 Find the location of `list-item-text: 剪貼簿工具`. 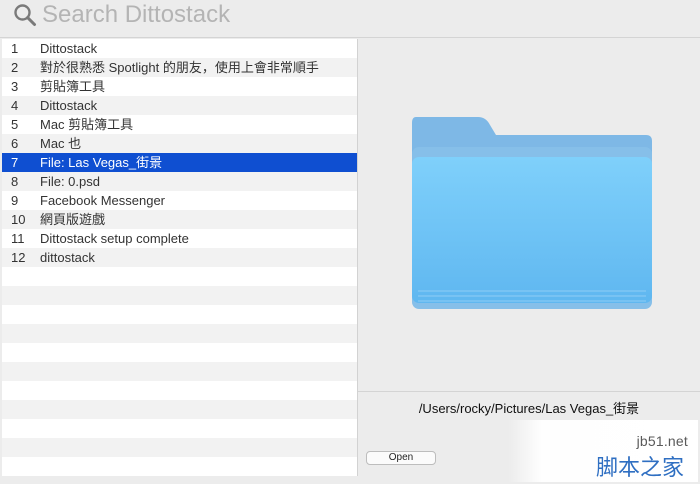

list-item-text: 剪貼簿工具 is located at coordinates (73, 86).